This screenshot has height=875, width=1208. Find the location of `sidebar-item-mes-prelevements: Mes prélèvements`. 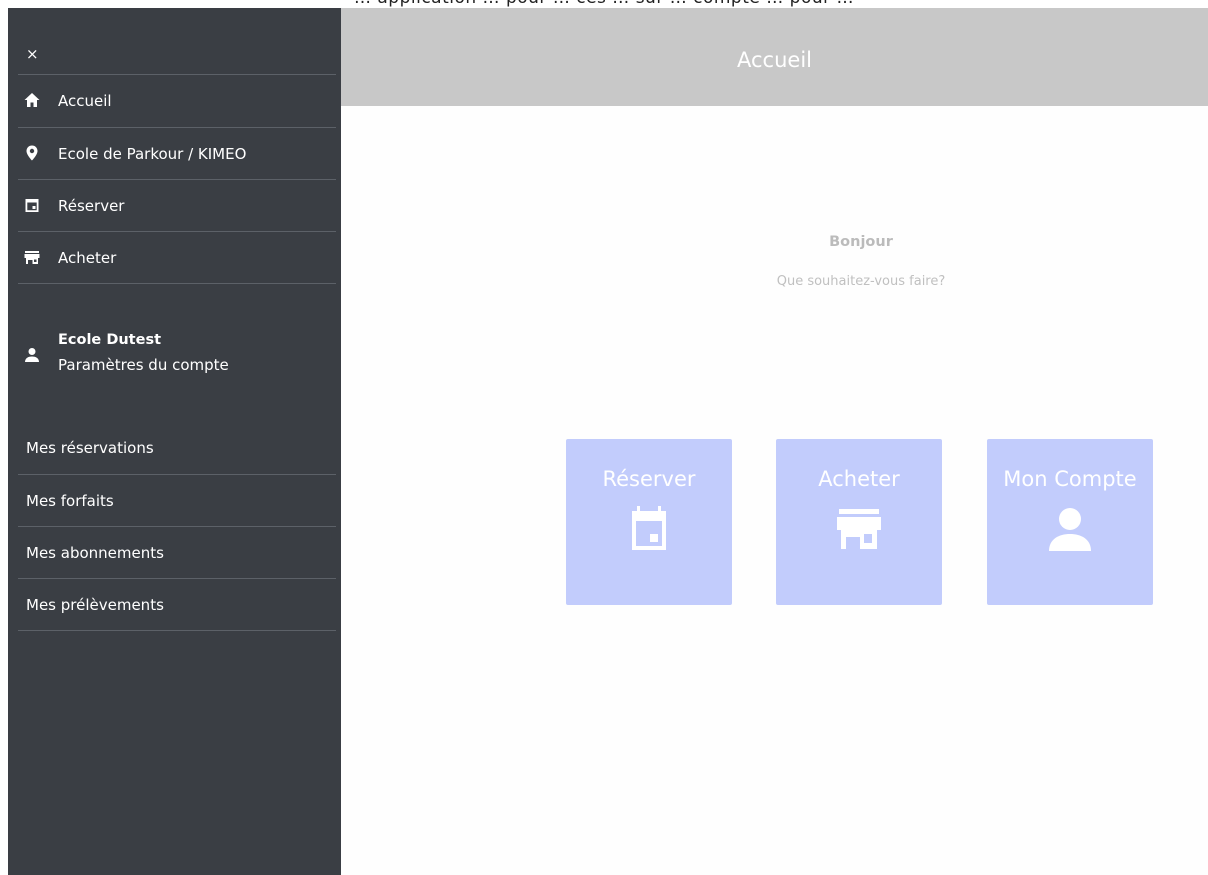

sidebar-item-mes-prelevements: Mes prélèvements is located at coordinates (181, 604).